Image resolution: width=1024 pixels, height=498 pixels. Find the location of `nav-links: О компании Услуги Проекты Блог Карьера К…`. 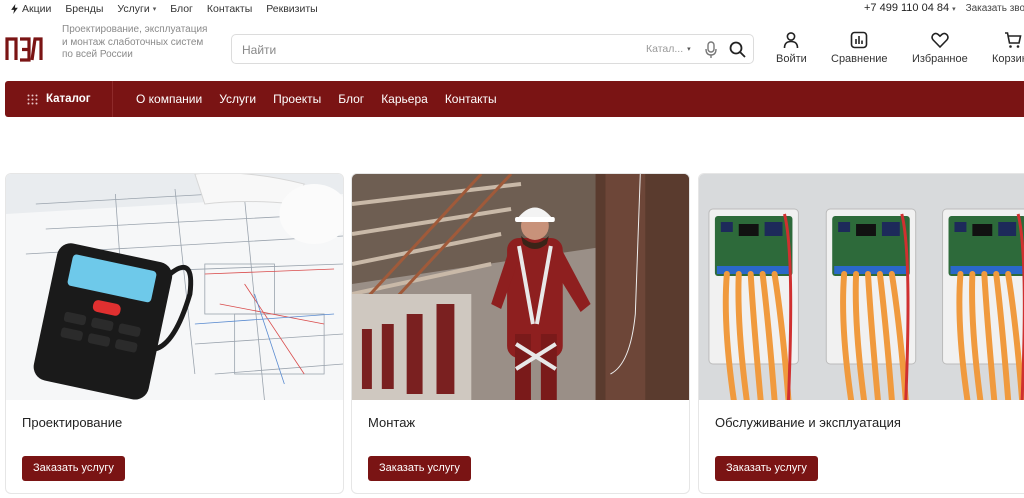

nav-links: О компании Услуги Проекты Блог Карьера К… is located at coordinates (316, 99).